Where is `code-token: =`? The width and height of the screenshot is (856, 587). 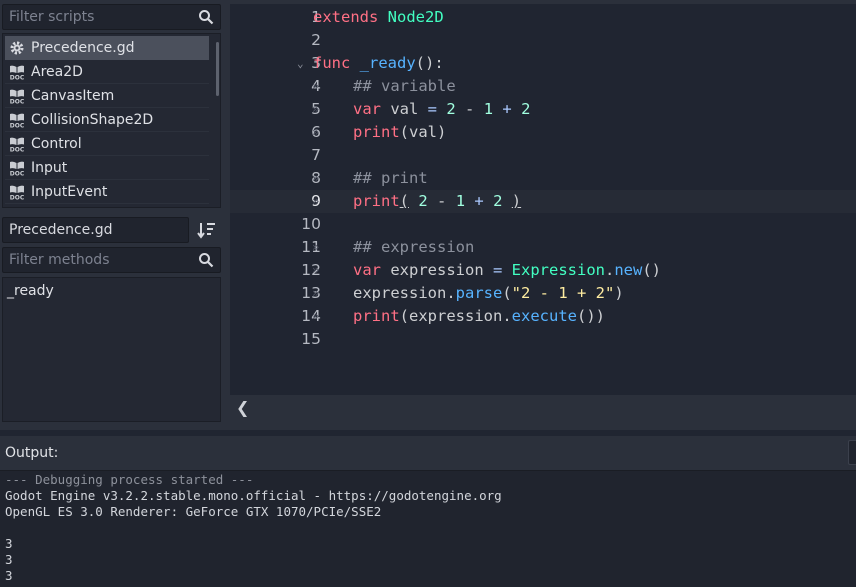
code-token: = is located at coordinates (432, 109).